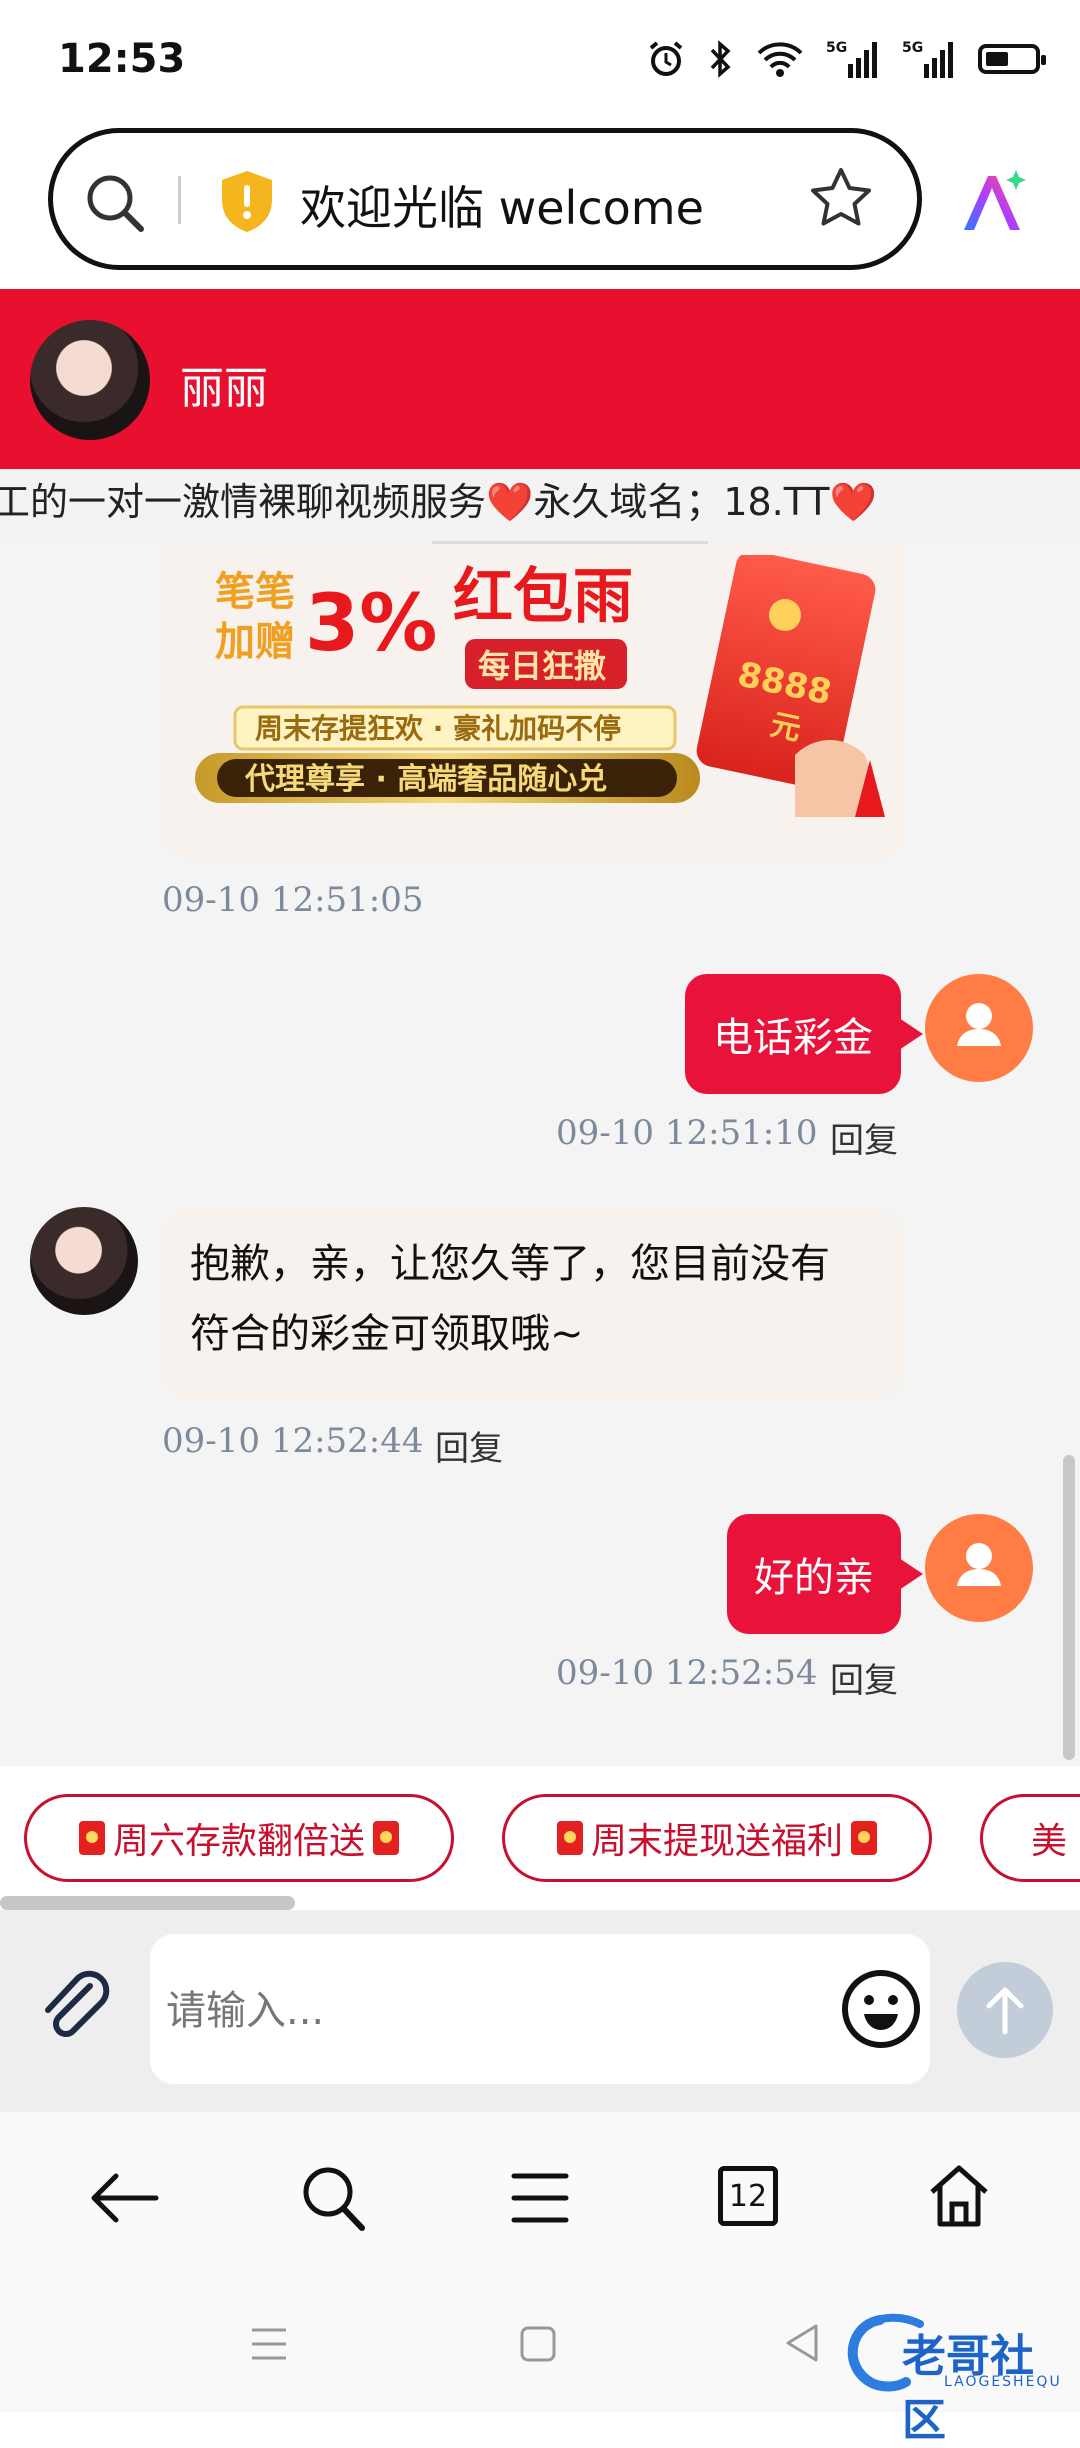 This screenshot has height=2448, width=1080. Describe the element at coordinates (825, 1574) in the screenshot. I see `outgoing-message: 好的亲` at that location.